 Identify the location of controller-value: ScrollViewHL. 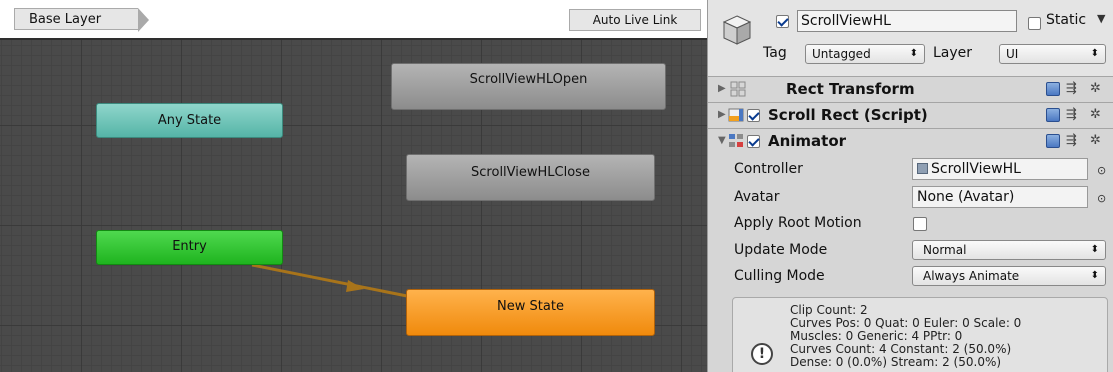
(976, 169).